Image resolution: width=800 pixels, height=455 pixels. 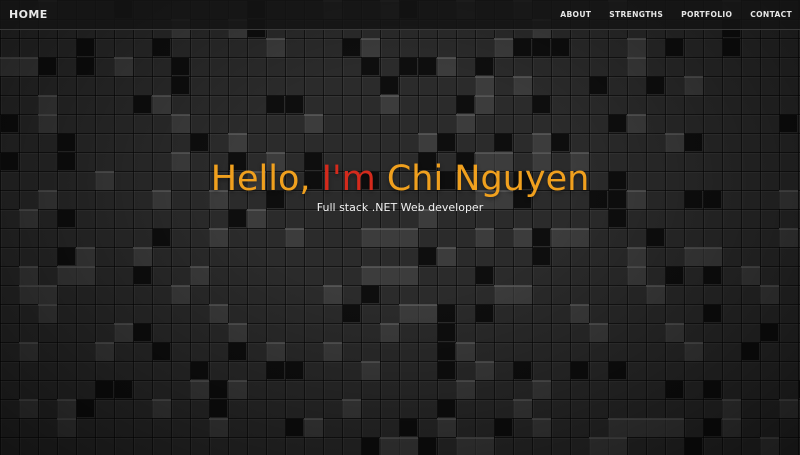 I want to click on hero-title-name: Chi Nguyen, so click(x=482, y=179).